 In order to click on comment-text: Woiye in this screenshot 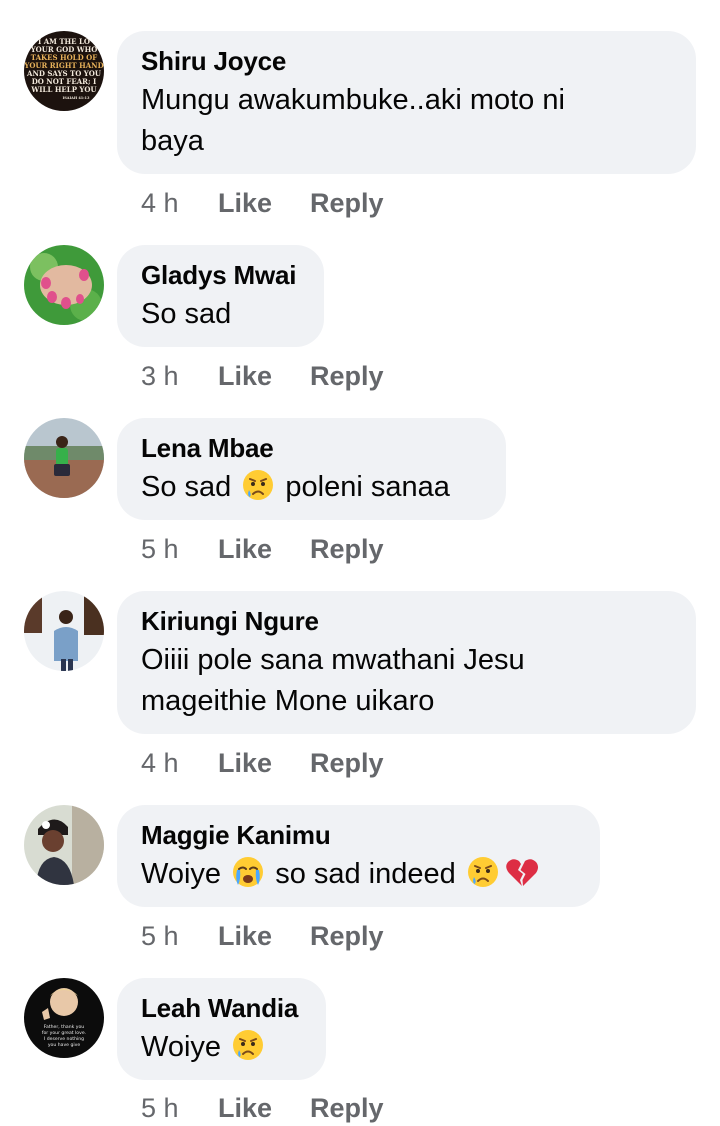, I will do `click(221, 1047)`.